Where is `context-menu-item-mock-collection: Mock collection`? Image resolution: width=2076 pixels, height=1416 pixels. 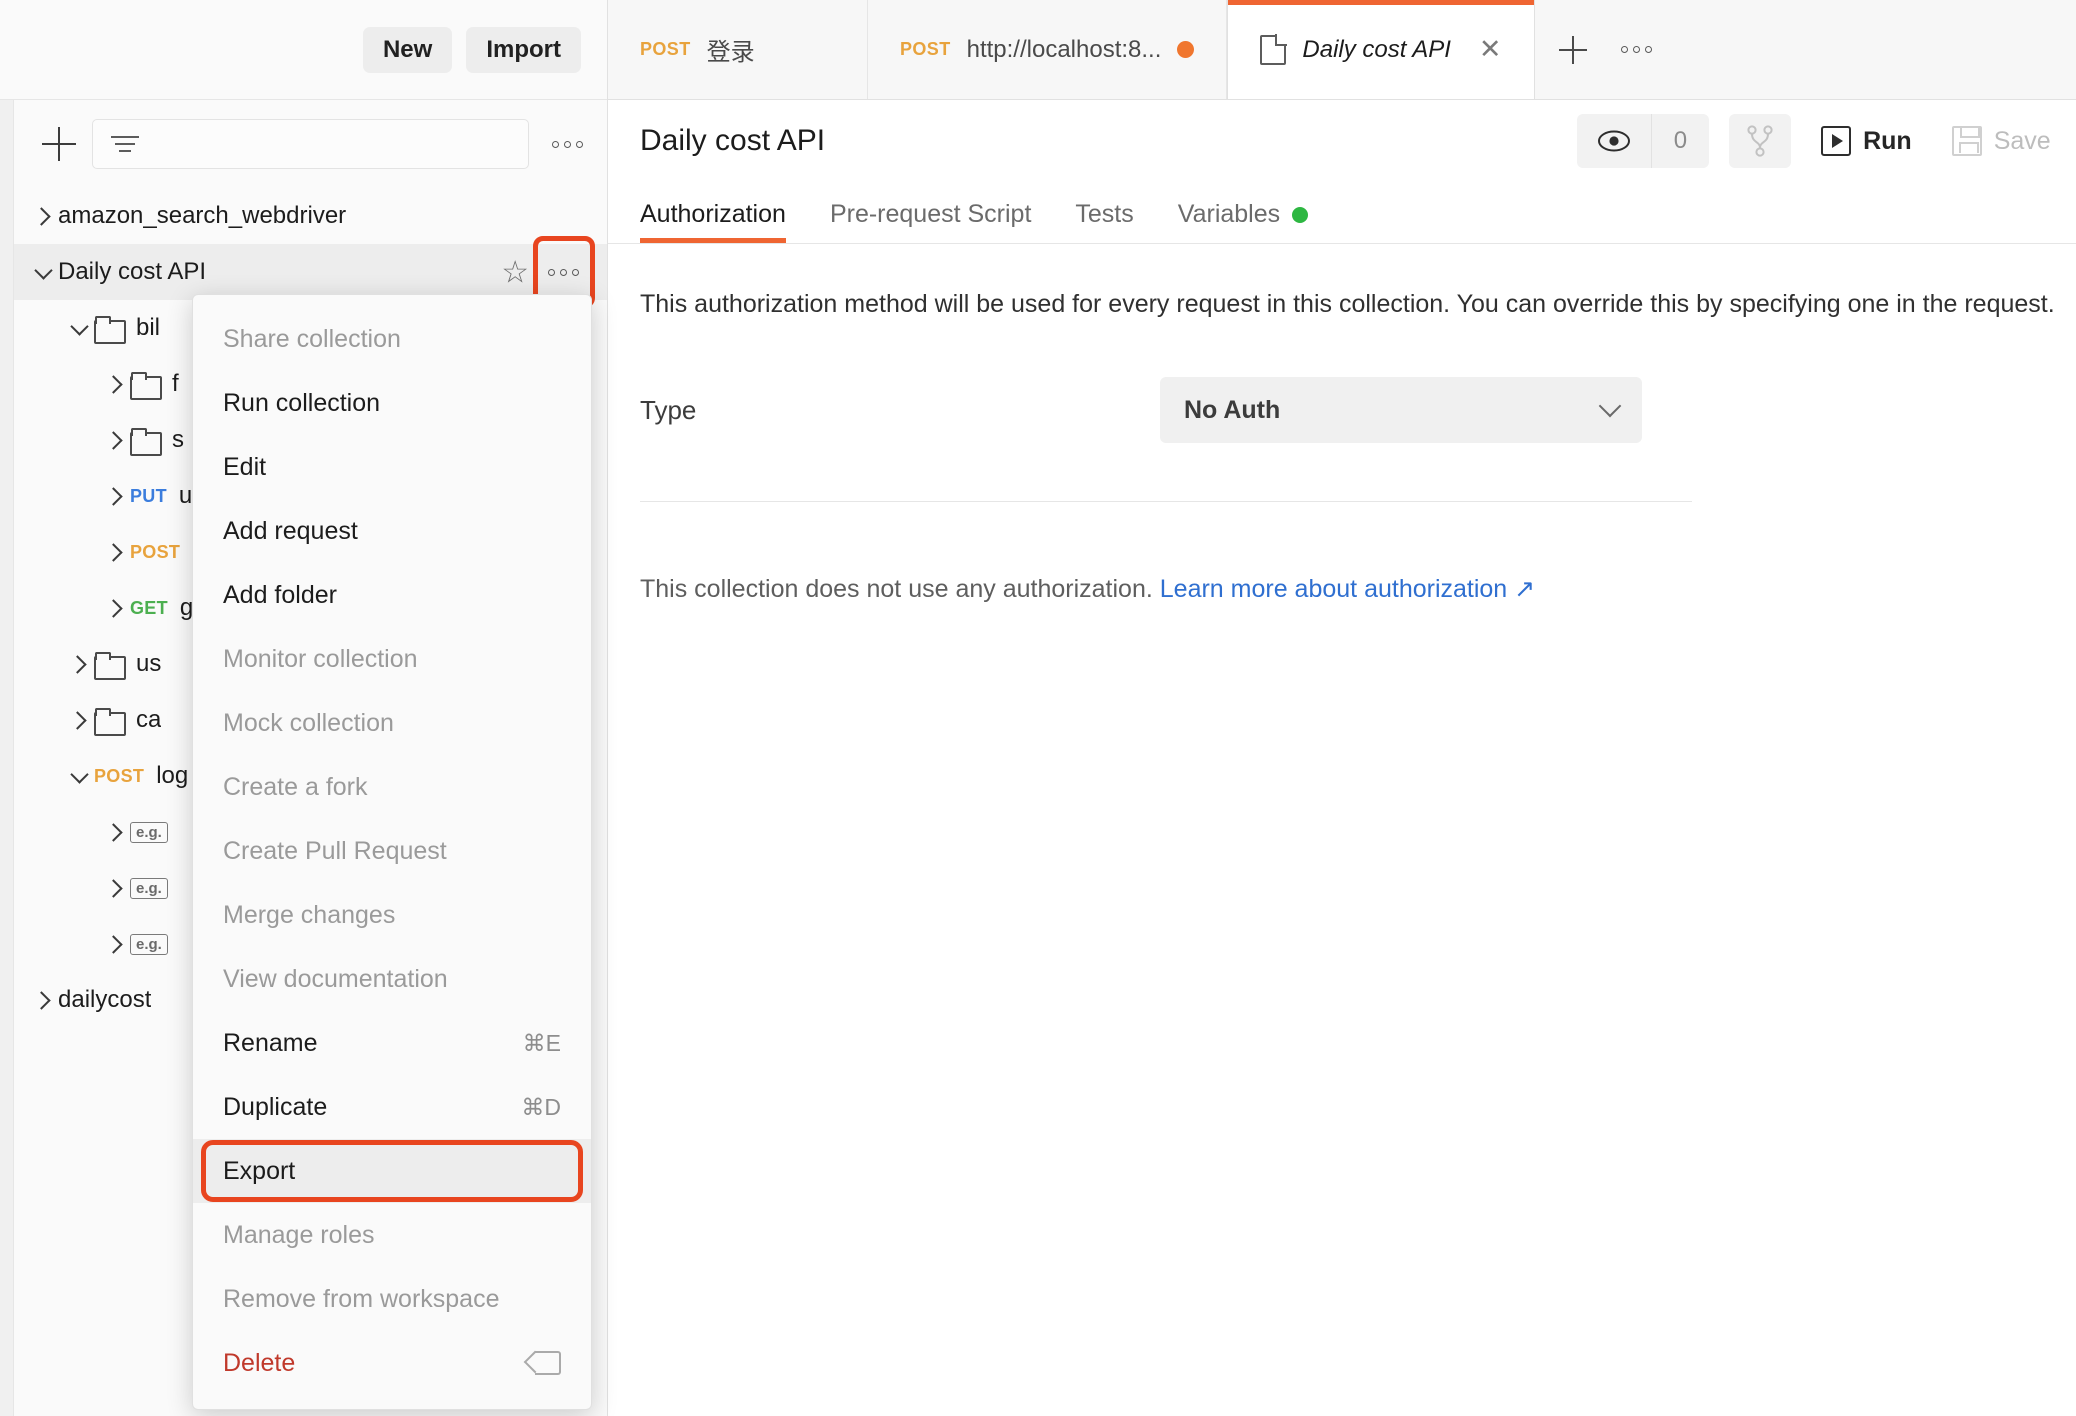 context-menu-item-mock-collection: Mock collection is located at coordinates (392, 723).